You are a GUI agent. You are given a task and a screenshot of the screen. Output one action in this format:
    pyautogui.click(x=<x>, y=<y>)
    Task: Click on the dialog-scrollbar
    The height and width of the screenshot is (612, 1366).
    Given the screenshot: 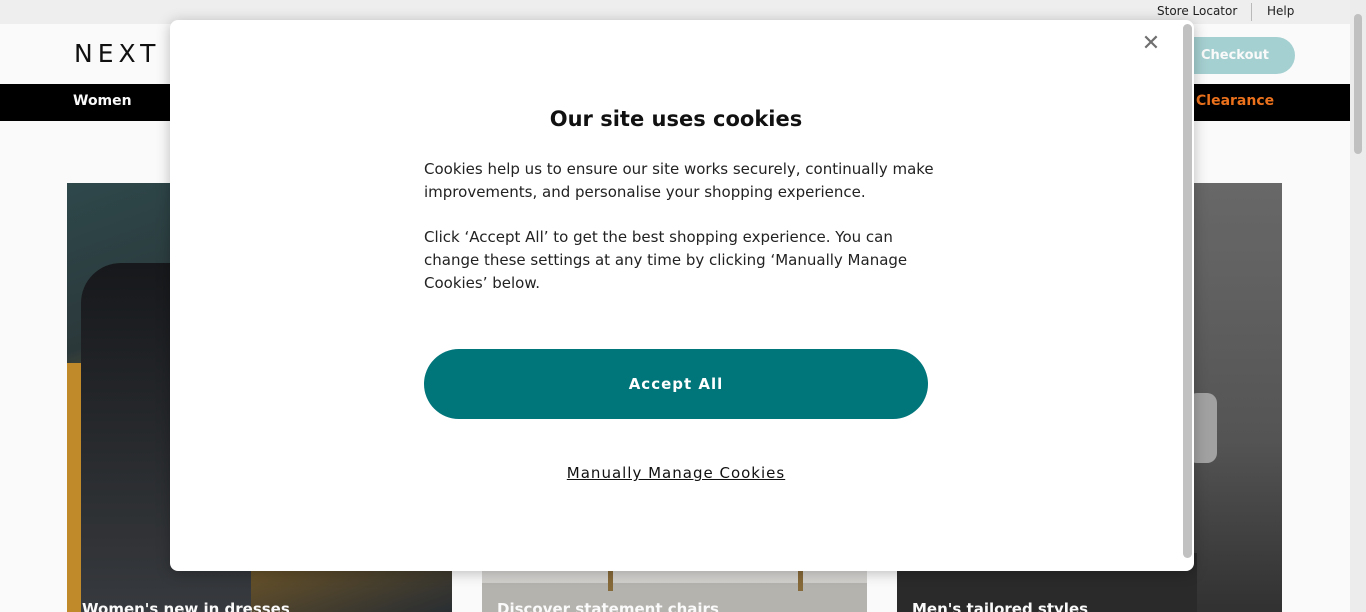 What is the action you would take?
    pyautogui.click(x=1188, y=295)
    